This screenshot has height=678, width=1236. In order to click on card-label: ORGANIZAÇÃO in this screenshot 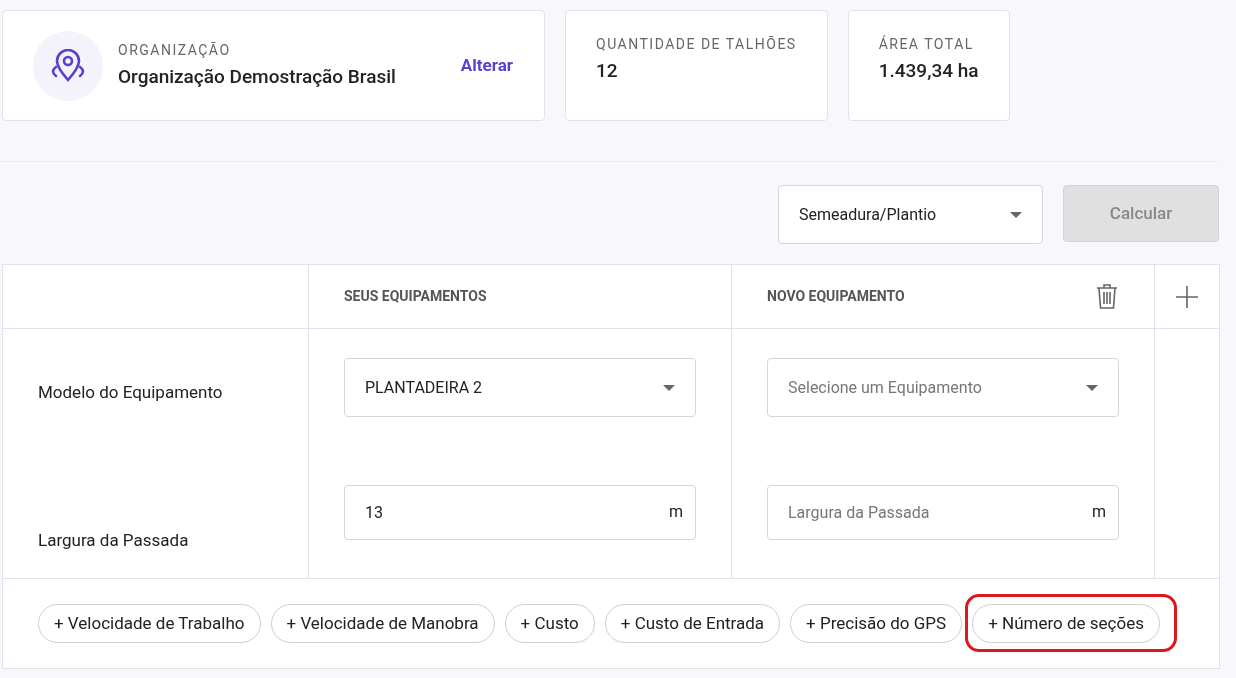, I will do `click(175, 50)`.